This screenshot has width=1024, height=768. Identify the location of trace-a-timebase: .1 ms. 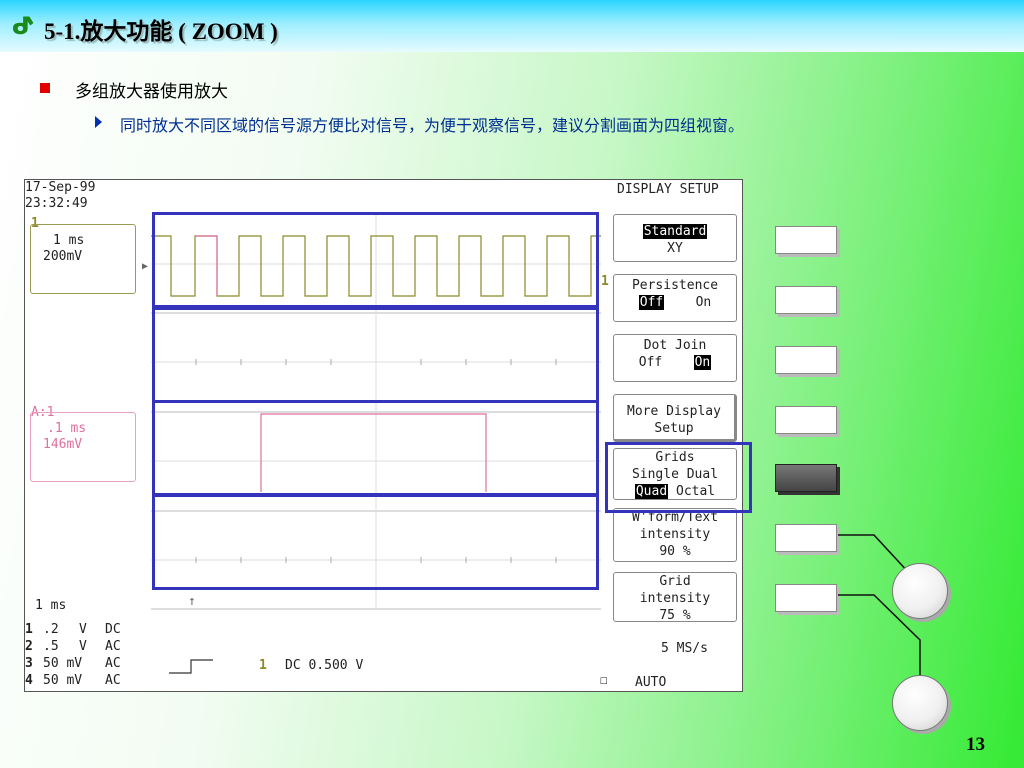
(67, 428).